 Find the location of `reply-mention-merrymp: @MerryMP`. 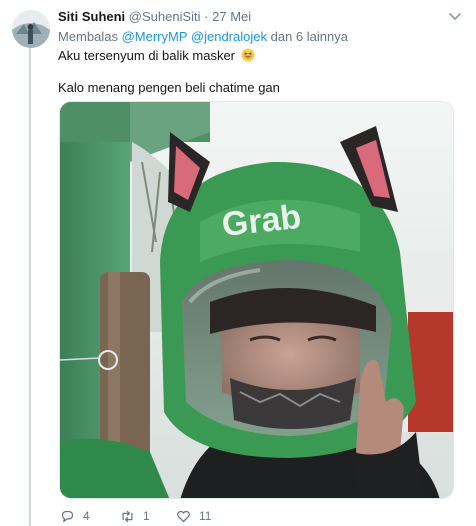

reply-mention-merrymp: @MerryMP is located at coordinates (155, 36).